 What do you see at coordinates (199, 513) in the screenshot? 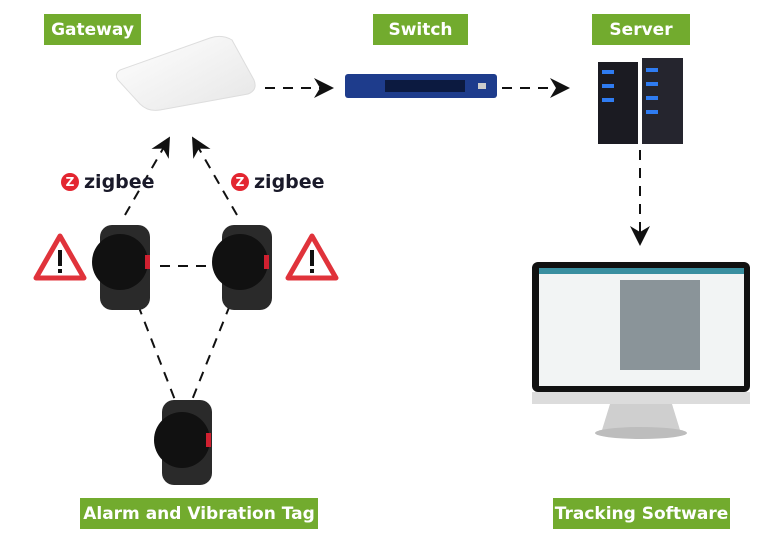
I see `tag-label: Alarm and Vibration Tag` at bounding box center [199, 513].